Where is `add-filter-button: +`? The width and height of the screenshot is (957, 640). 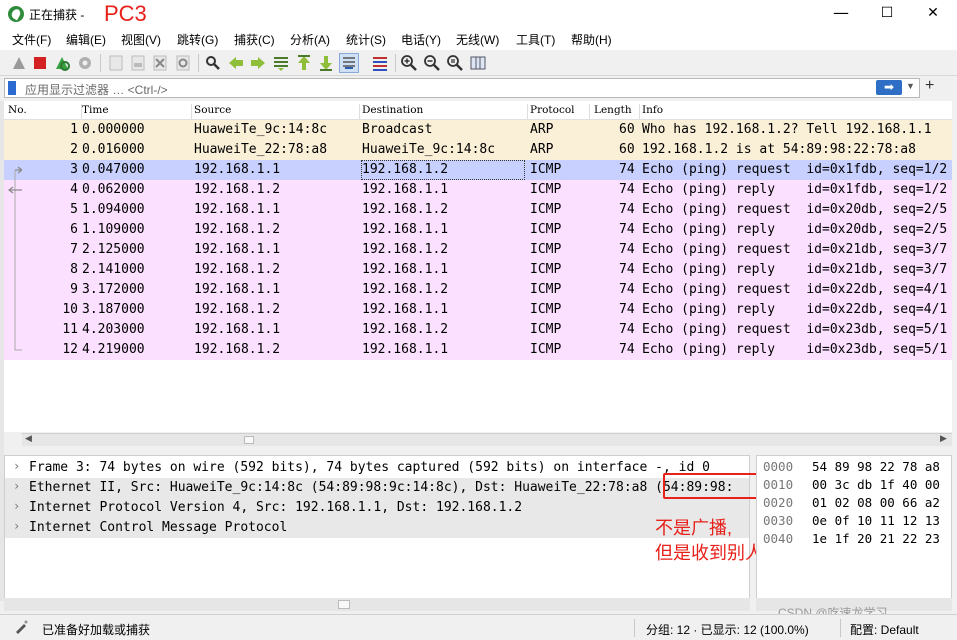
add-filter-button: + is located at coordinates (929, 86).